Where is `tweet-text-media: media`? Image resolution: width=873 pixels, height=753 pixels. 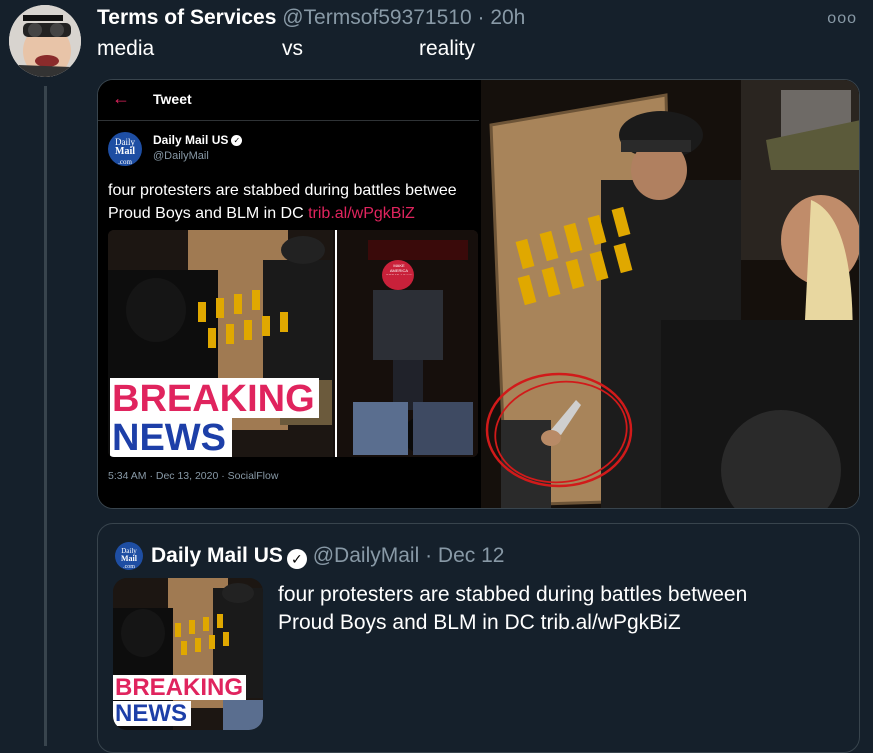
tweet-text-media: media is located at coordinates (126, 48).